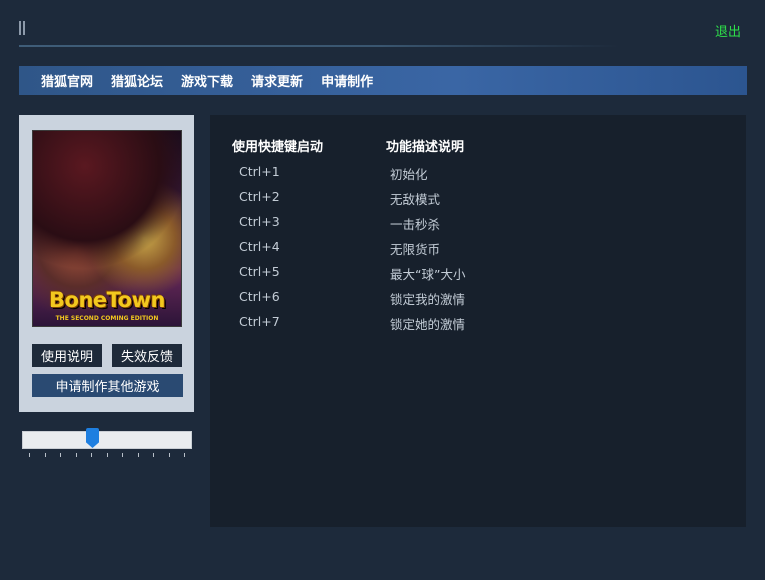 This screenshot has width=765, height=580. What do you see at coordinates (107, 385) in the screenshot?
I see `request-other-games-button: 申请制作其他游戏` at bounding box center [107, 385].